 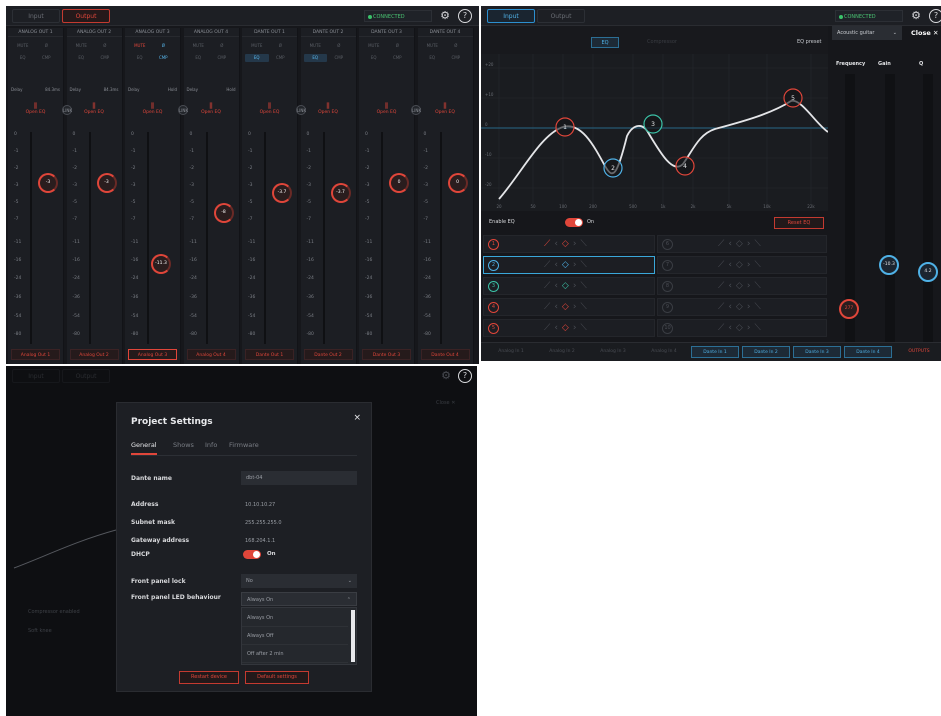 What do you see at coordinates (295, 636) in the screenshot?
I see `led-option: Always Off` at bounding box center [295, 636].